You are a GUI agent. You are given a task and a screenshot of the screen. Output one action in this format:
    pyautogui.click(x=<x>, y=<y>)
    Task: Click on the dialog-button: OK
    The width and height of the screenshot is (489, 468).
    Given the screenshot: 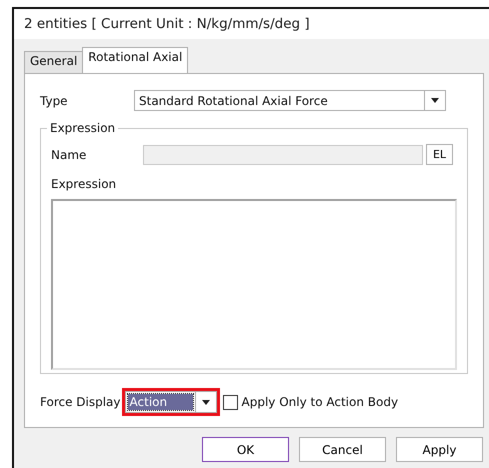 What is the action you would take?
    pyautogui.click(x=245, y=449)
    